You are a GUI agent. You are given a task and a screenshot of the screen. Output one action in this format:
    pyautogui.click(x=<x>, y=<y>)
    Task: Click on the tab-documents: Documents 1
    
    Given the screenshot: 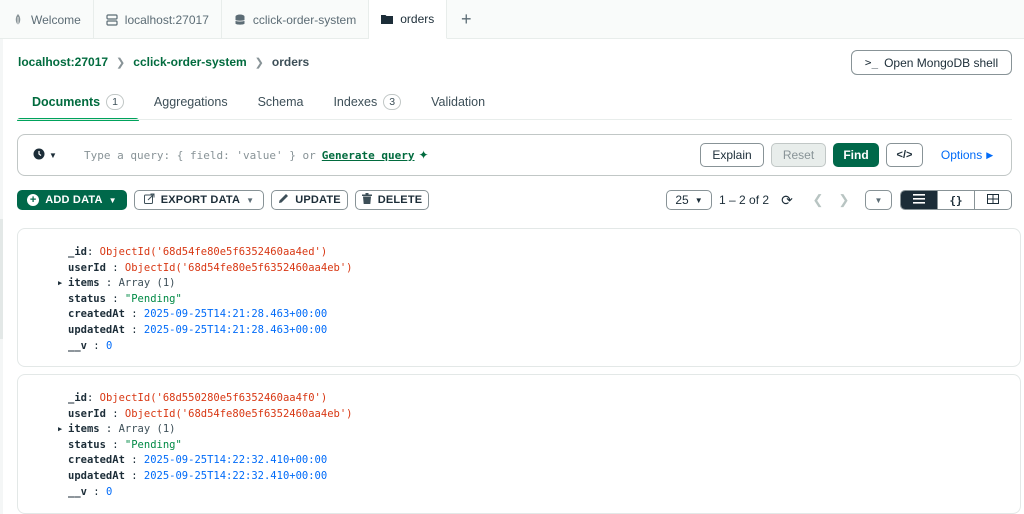 What is the action you would take?
    pyautogui.click(x=78, y=102)
    